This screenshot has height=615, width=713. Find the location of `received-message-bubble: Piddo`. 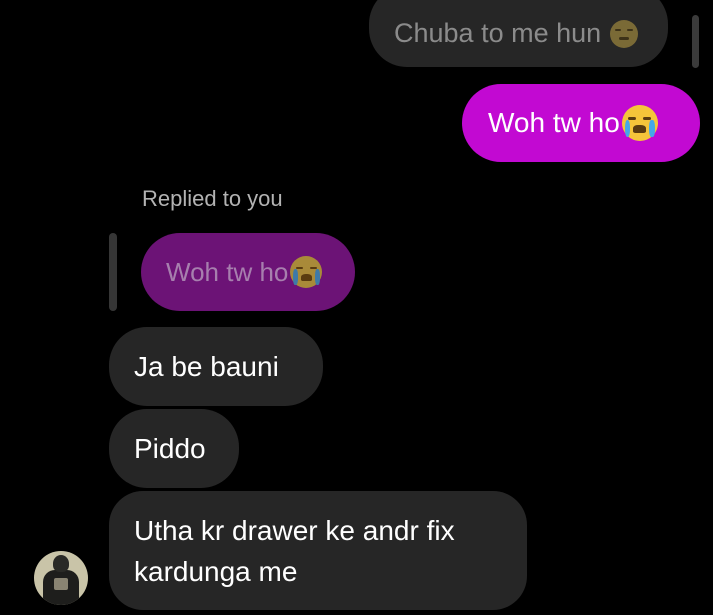

received-message-bubble: Piddo is located at coordinates (174, 448).